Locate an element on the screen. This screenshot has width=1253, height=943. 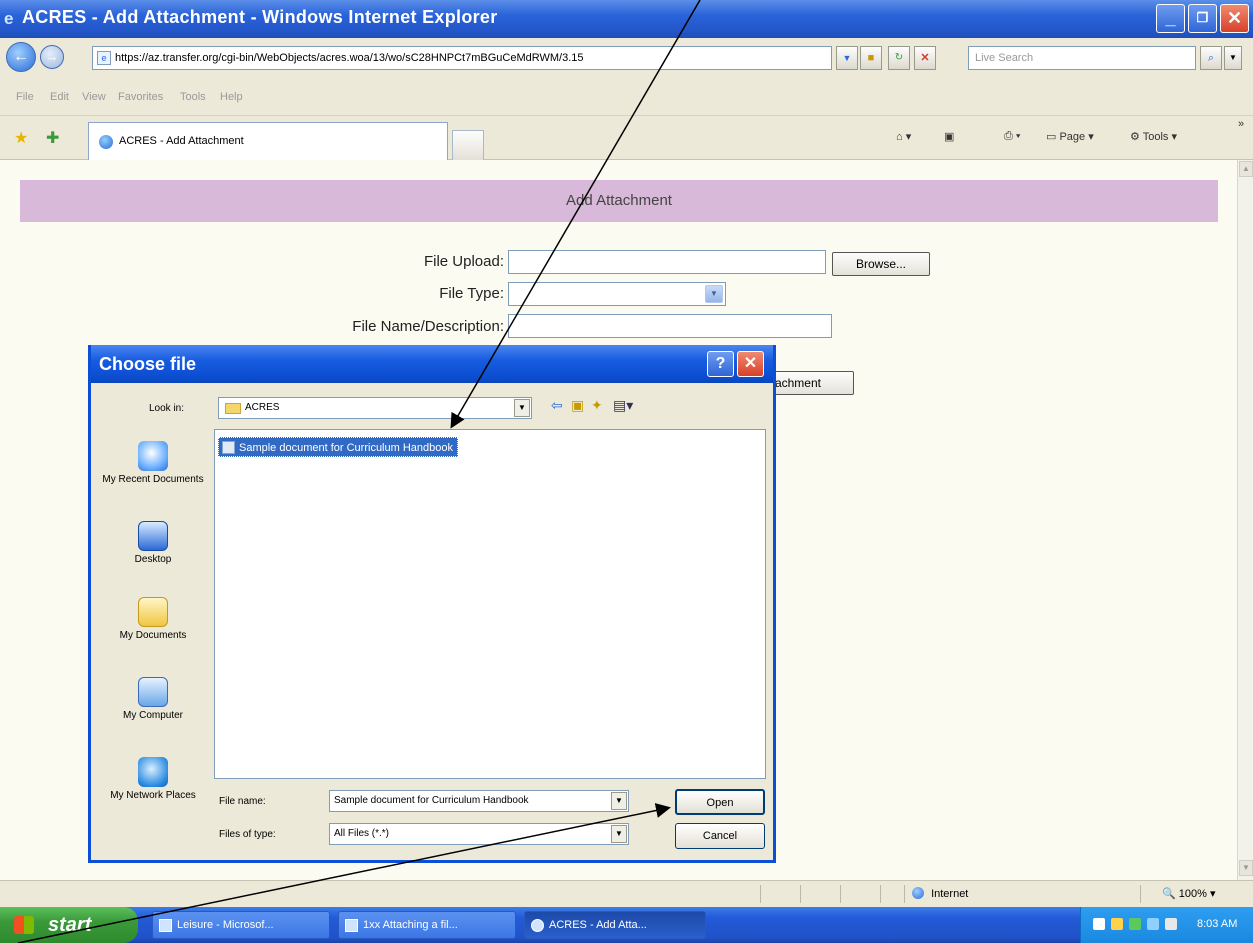
file-type-label: File Type: is located at coordinates (471, 293).